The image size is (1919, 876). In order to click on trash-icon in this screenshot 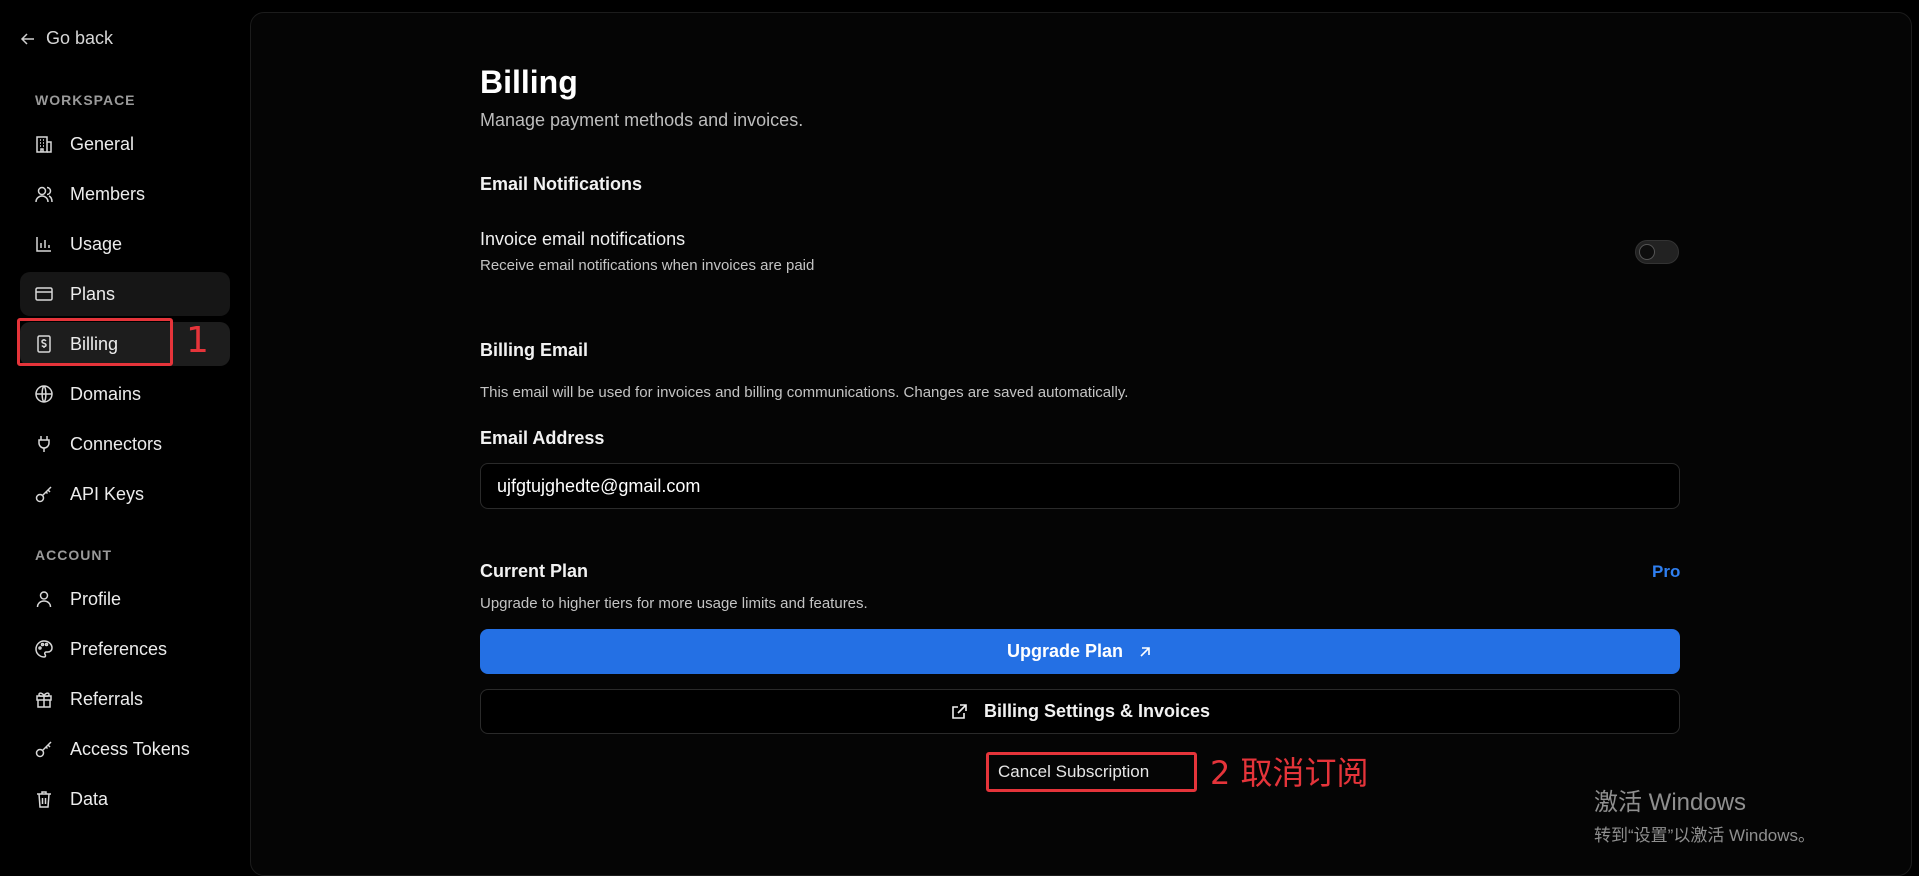, I will do `click(44, 799)`.